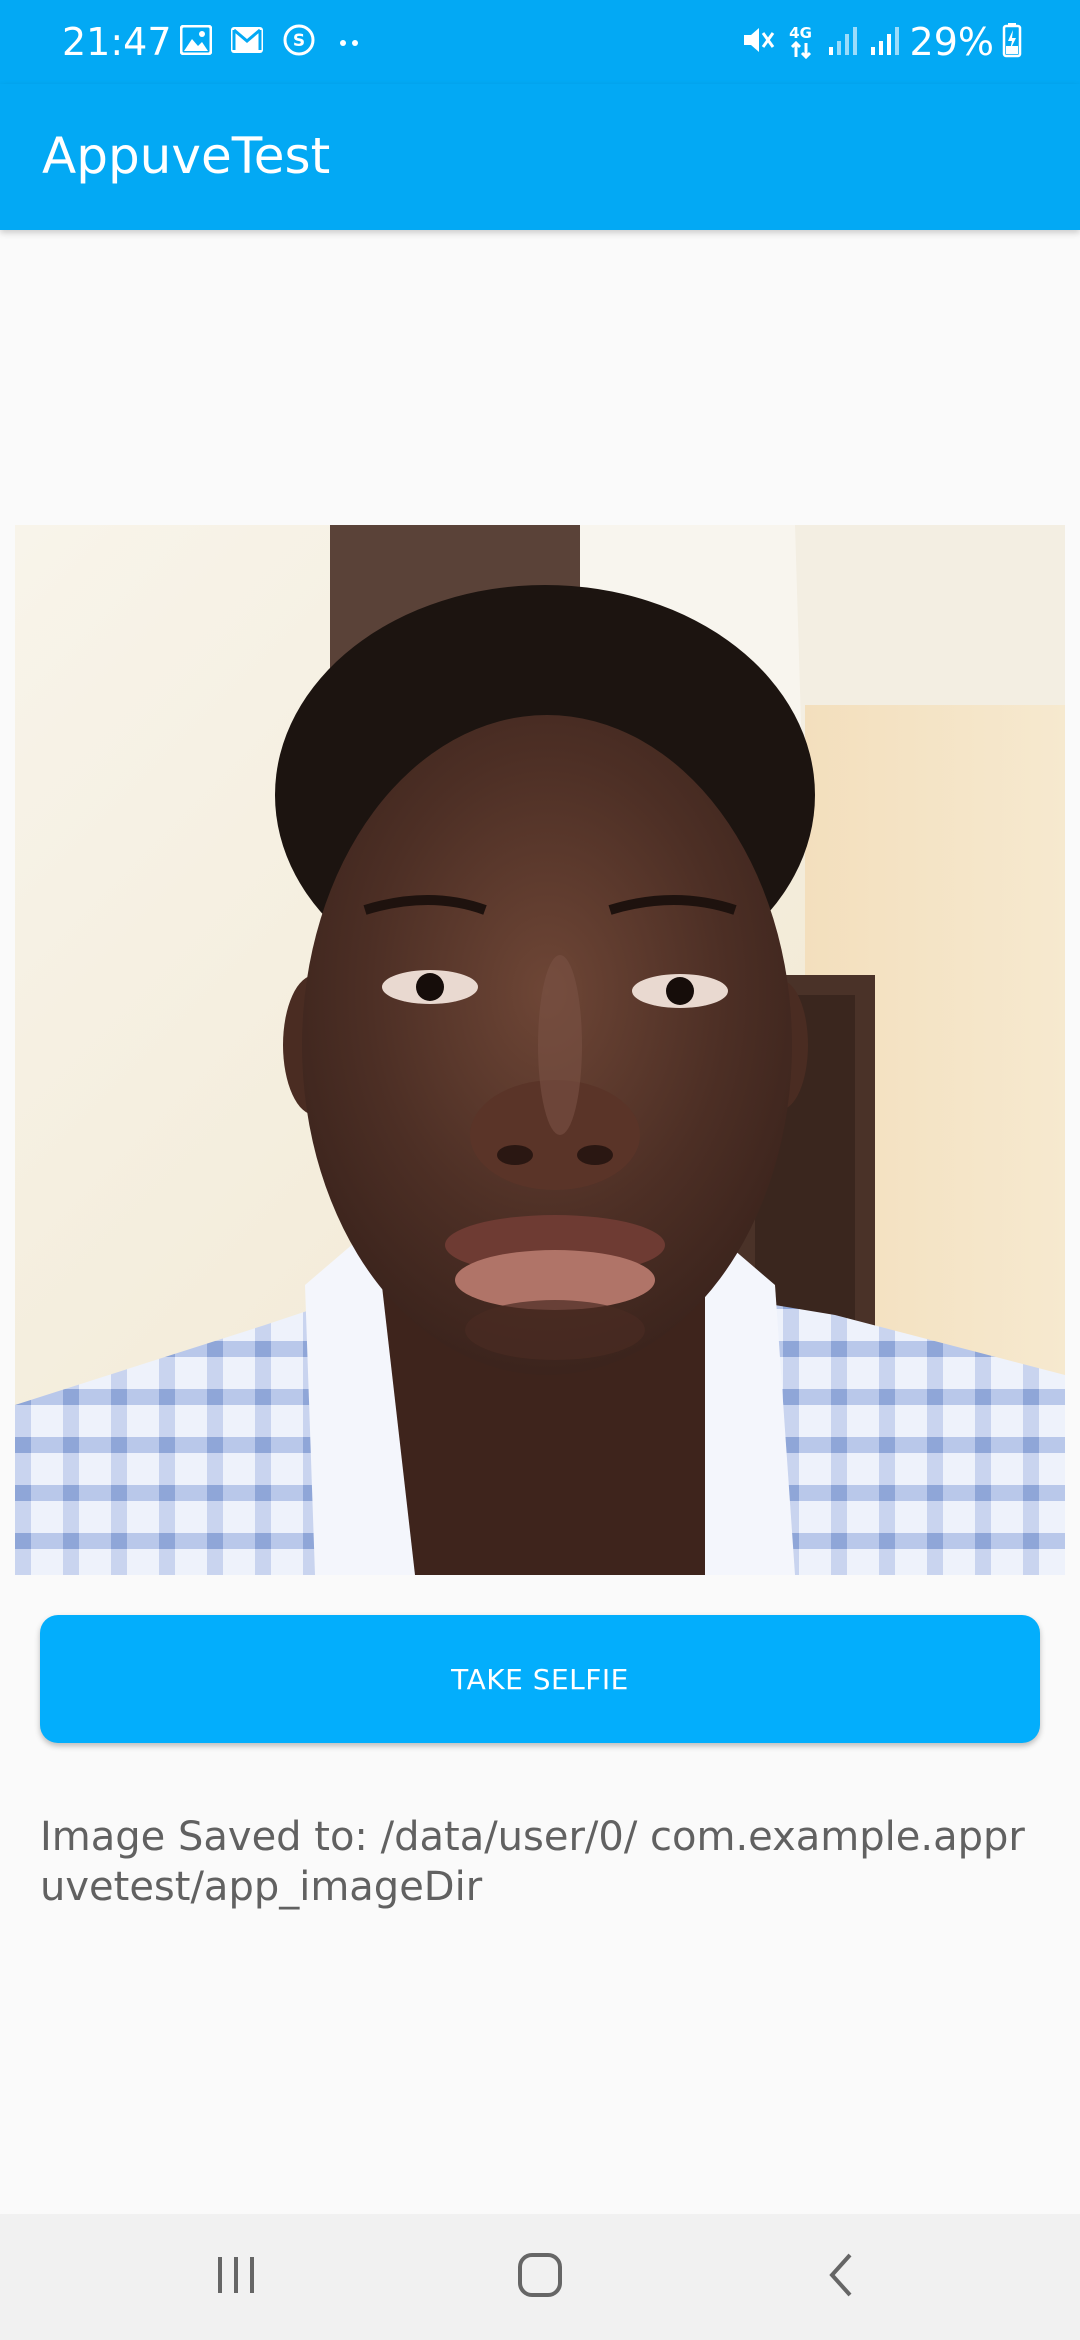 This screenshot has height=2340, width=1080. What do you see at coordinates (540, 1679) in the screenshot?
I see `take-selfie-button: TAKE SELFIE` at bounding box center [540, 1679].